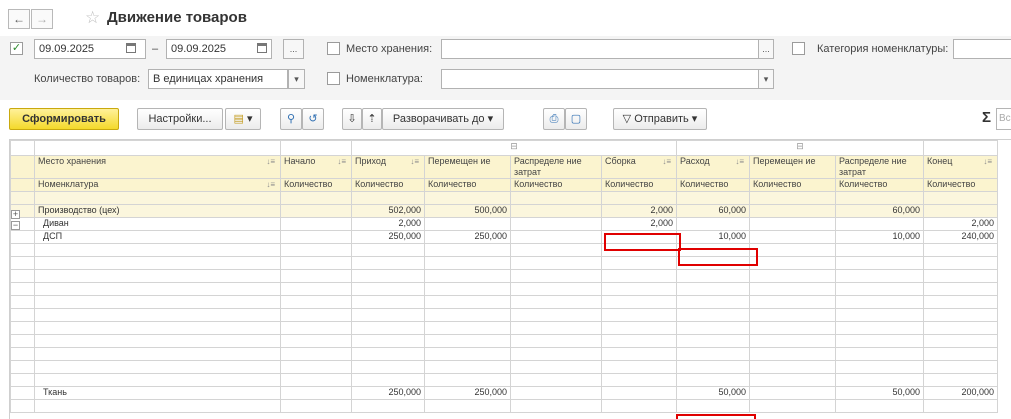 This screenshot has height=419, width=1011. I want to click on category-checkbox, so click(798, 48).